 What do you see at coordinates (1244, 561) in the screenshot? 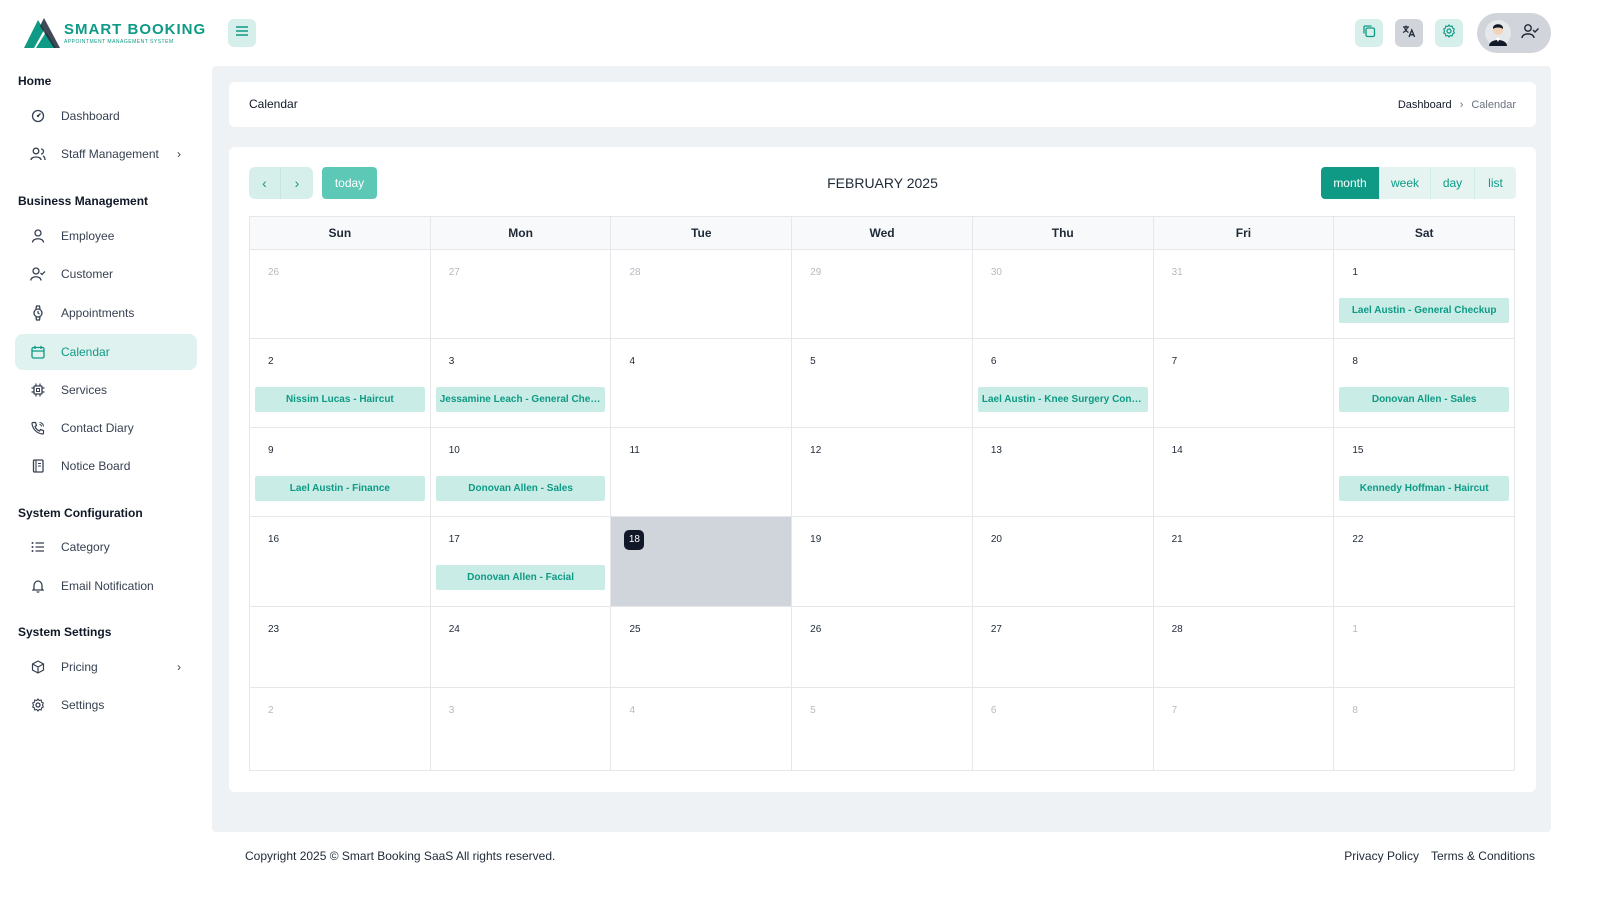
I see `day-cell: 21` at bounding box center [1244, 561].